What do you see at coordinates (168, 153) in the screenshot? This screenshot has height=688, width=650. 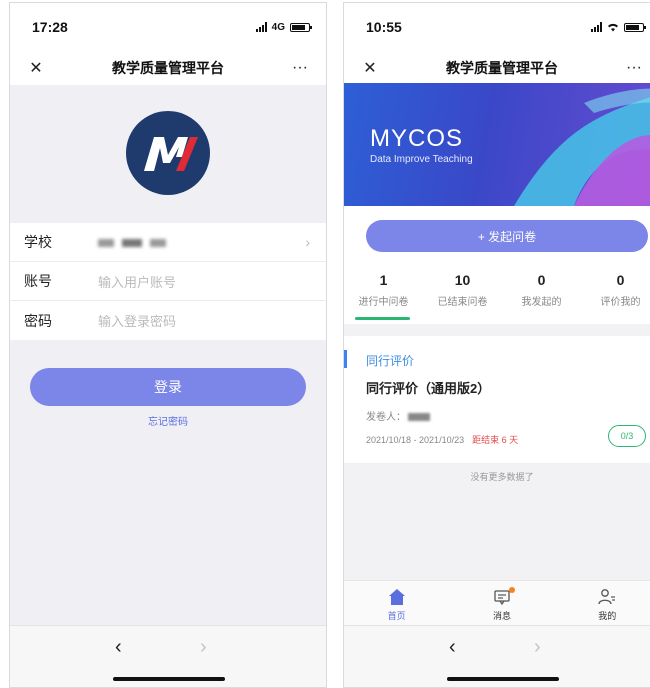 I see `mycos-logo` at bounding box center [168, 153].